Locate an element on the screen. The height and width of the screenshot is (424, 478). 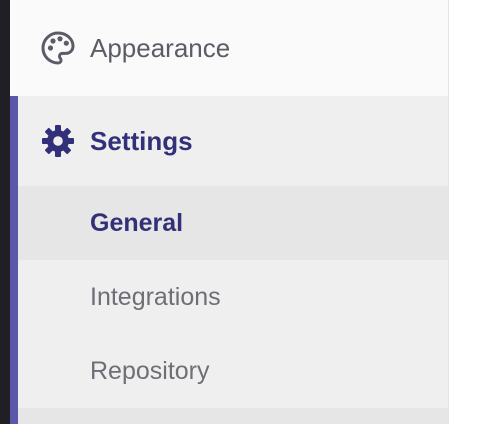
active-section-indicator is located at coordinates (14, 260).